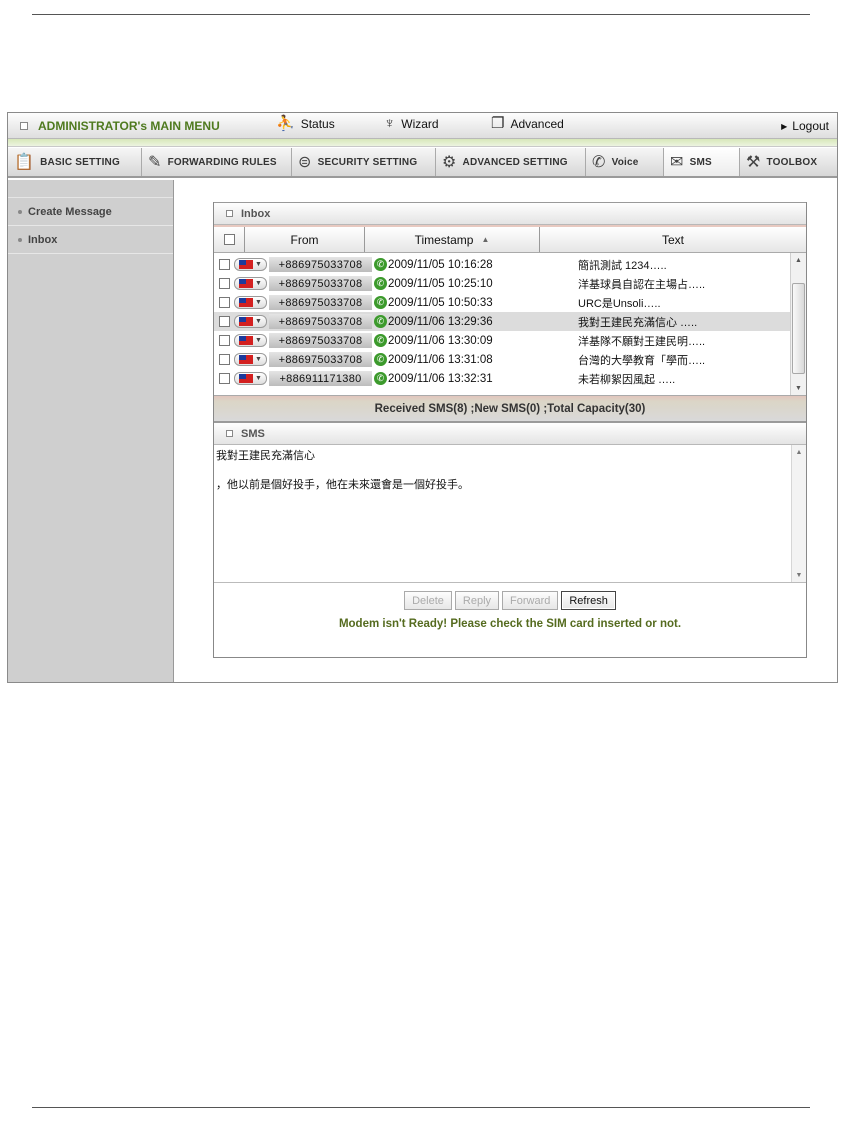 This screenshot has width=843, height=1135. I want to click on tab-advanced-setting-label: ADVANCED SETTING, so click(515, 162).